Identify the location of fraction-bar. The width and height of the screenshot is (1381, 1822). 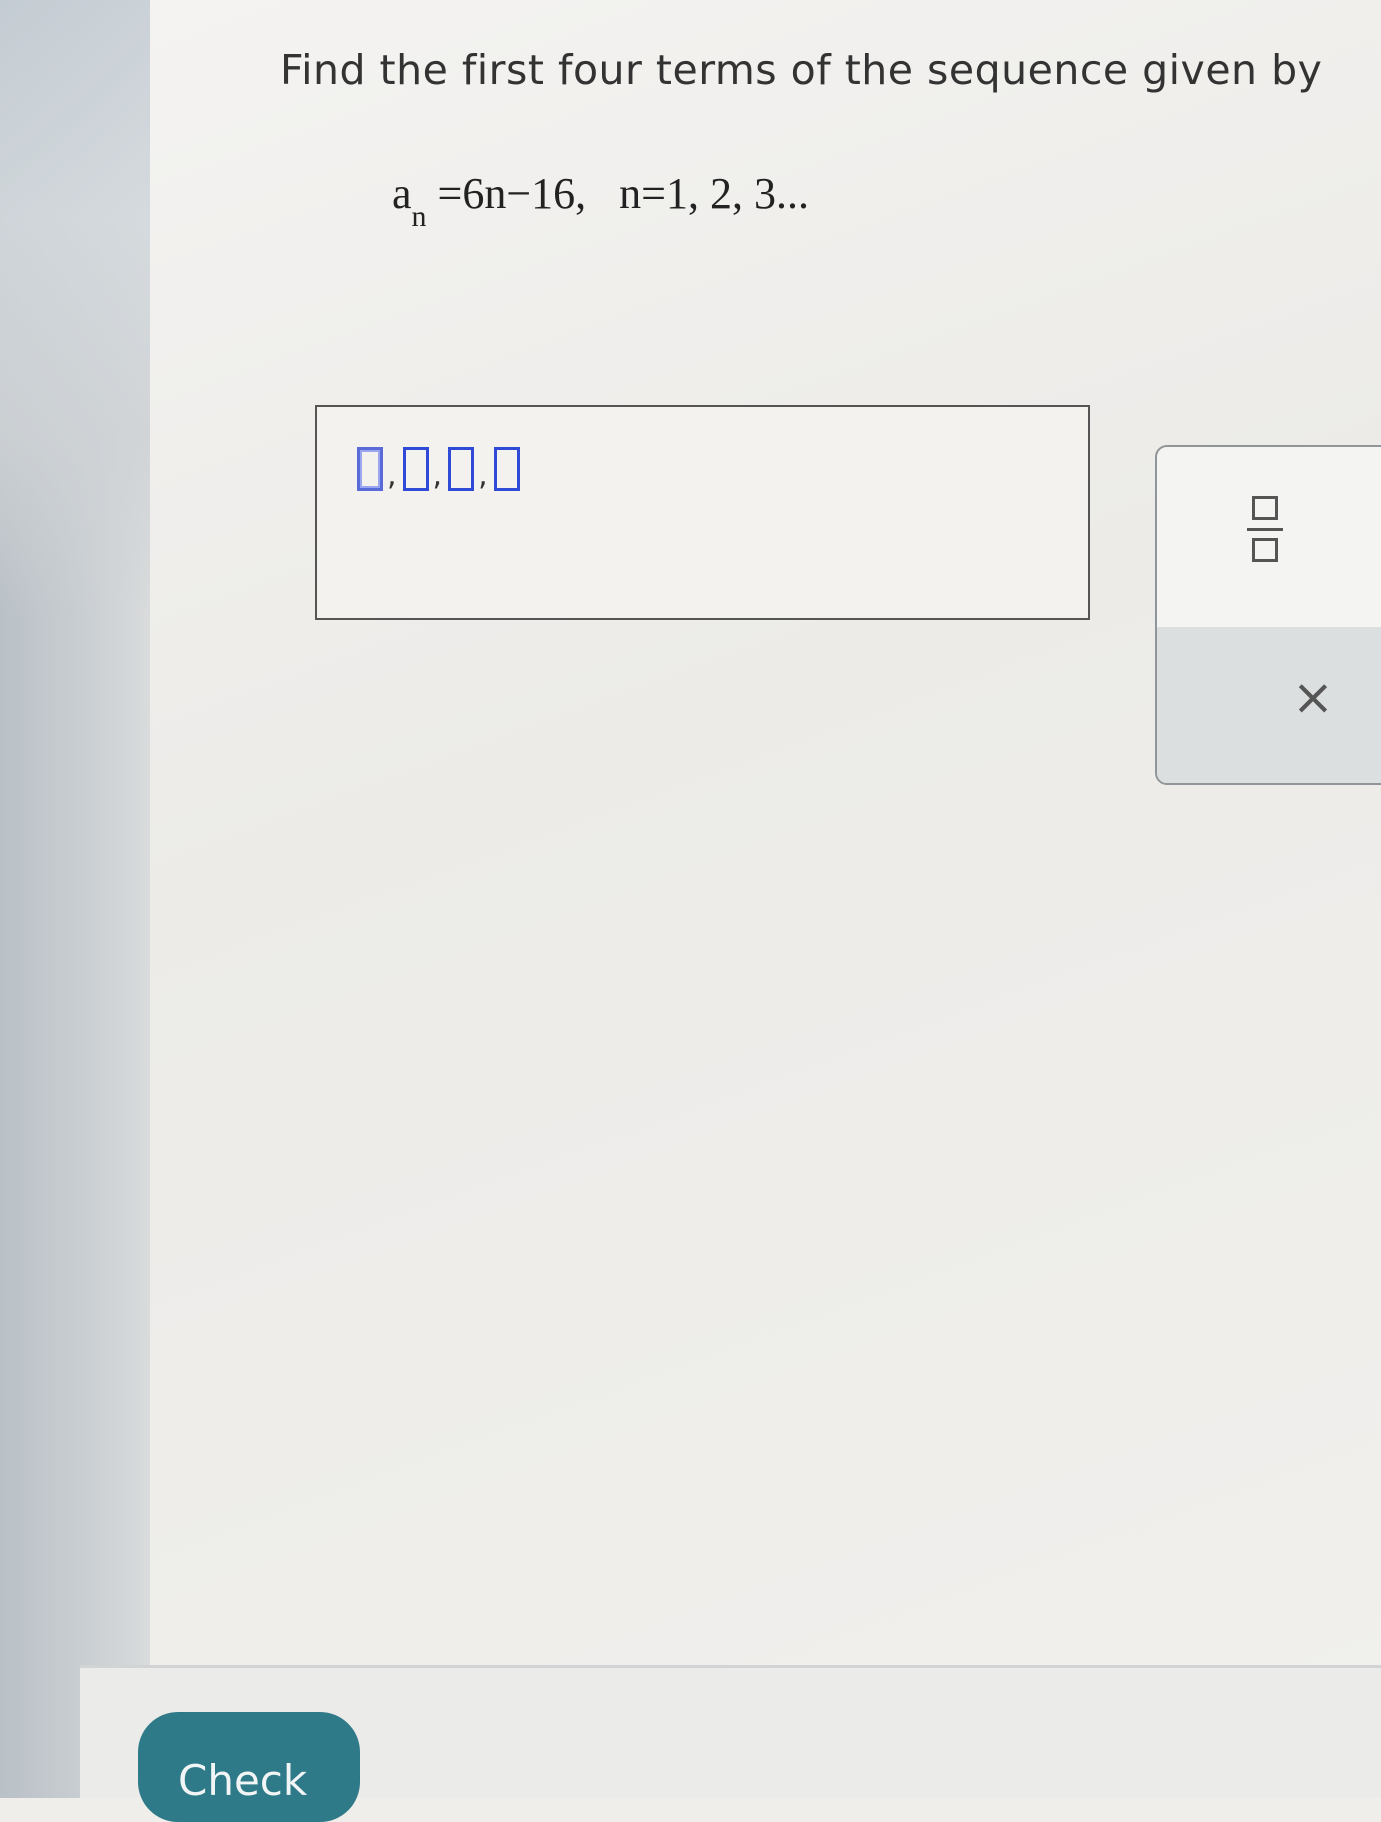
(1265, 529).